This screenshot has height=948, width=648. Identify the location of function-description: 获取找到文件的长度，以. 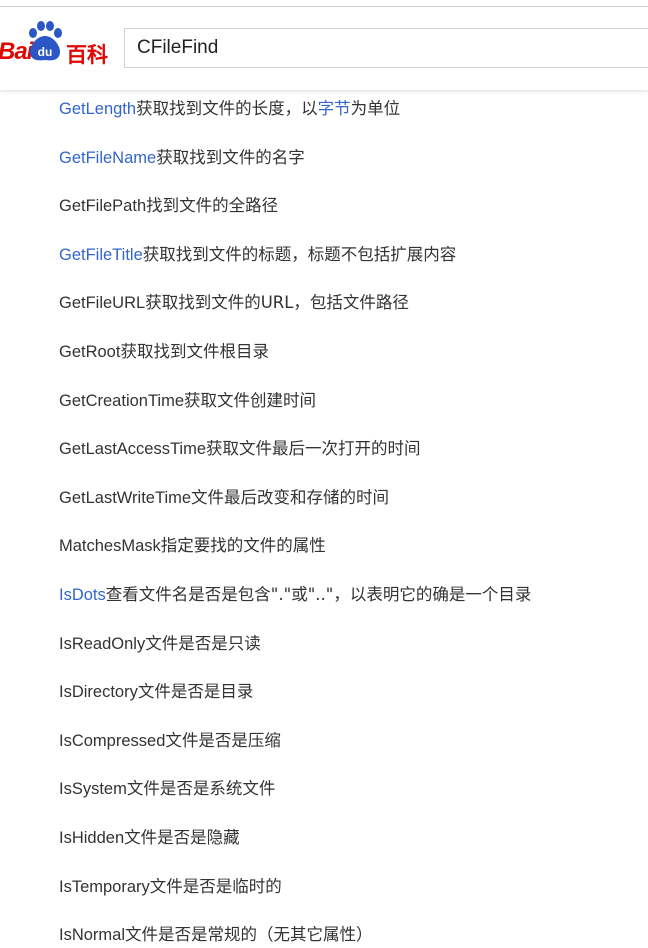
(227, 108).